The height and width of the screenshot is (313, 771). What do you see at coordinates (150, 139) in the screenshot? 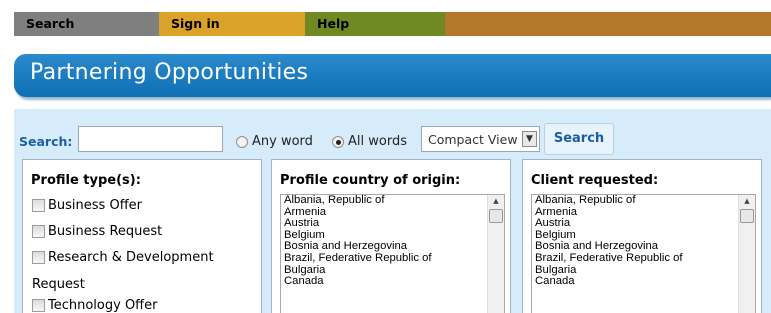
I see `search-input` at bounding box center [150, 139].